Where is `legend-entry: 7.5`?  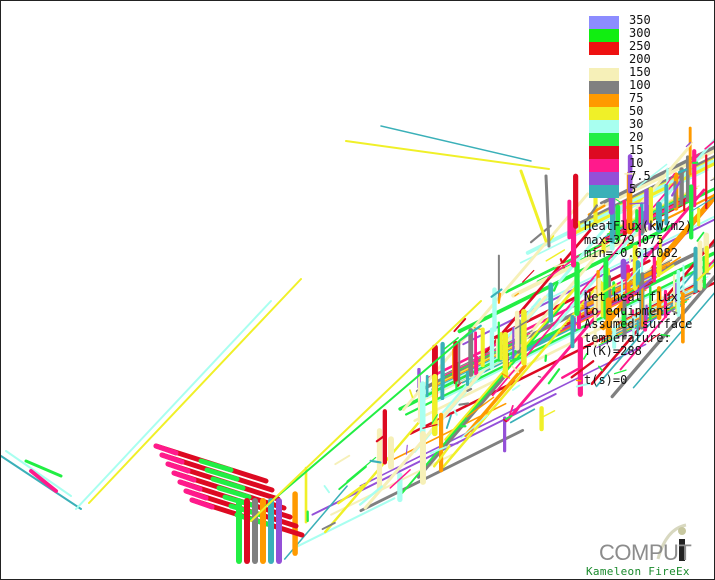
legend-entry: 7.5 is located at coordinates (649, 177).